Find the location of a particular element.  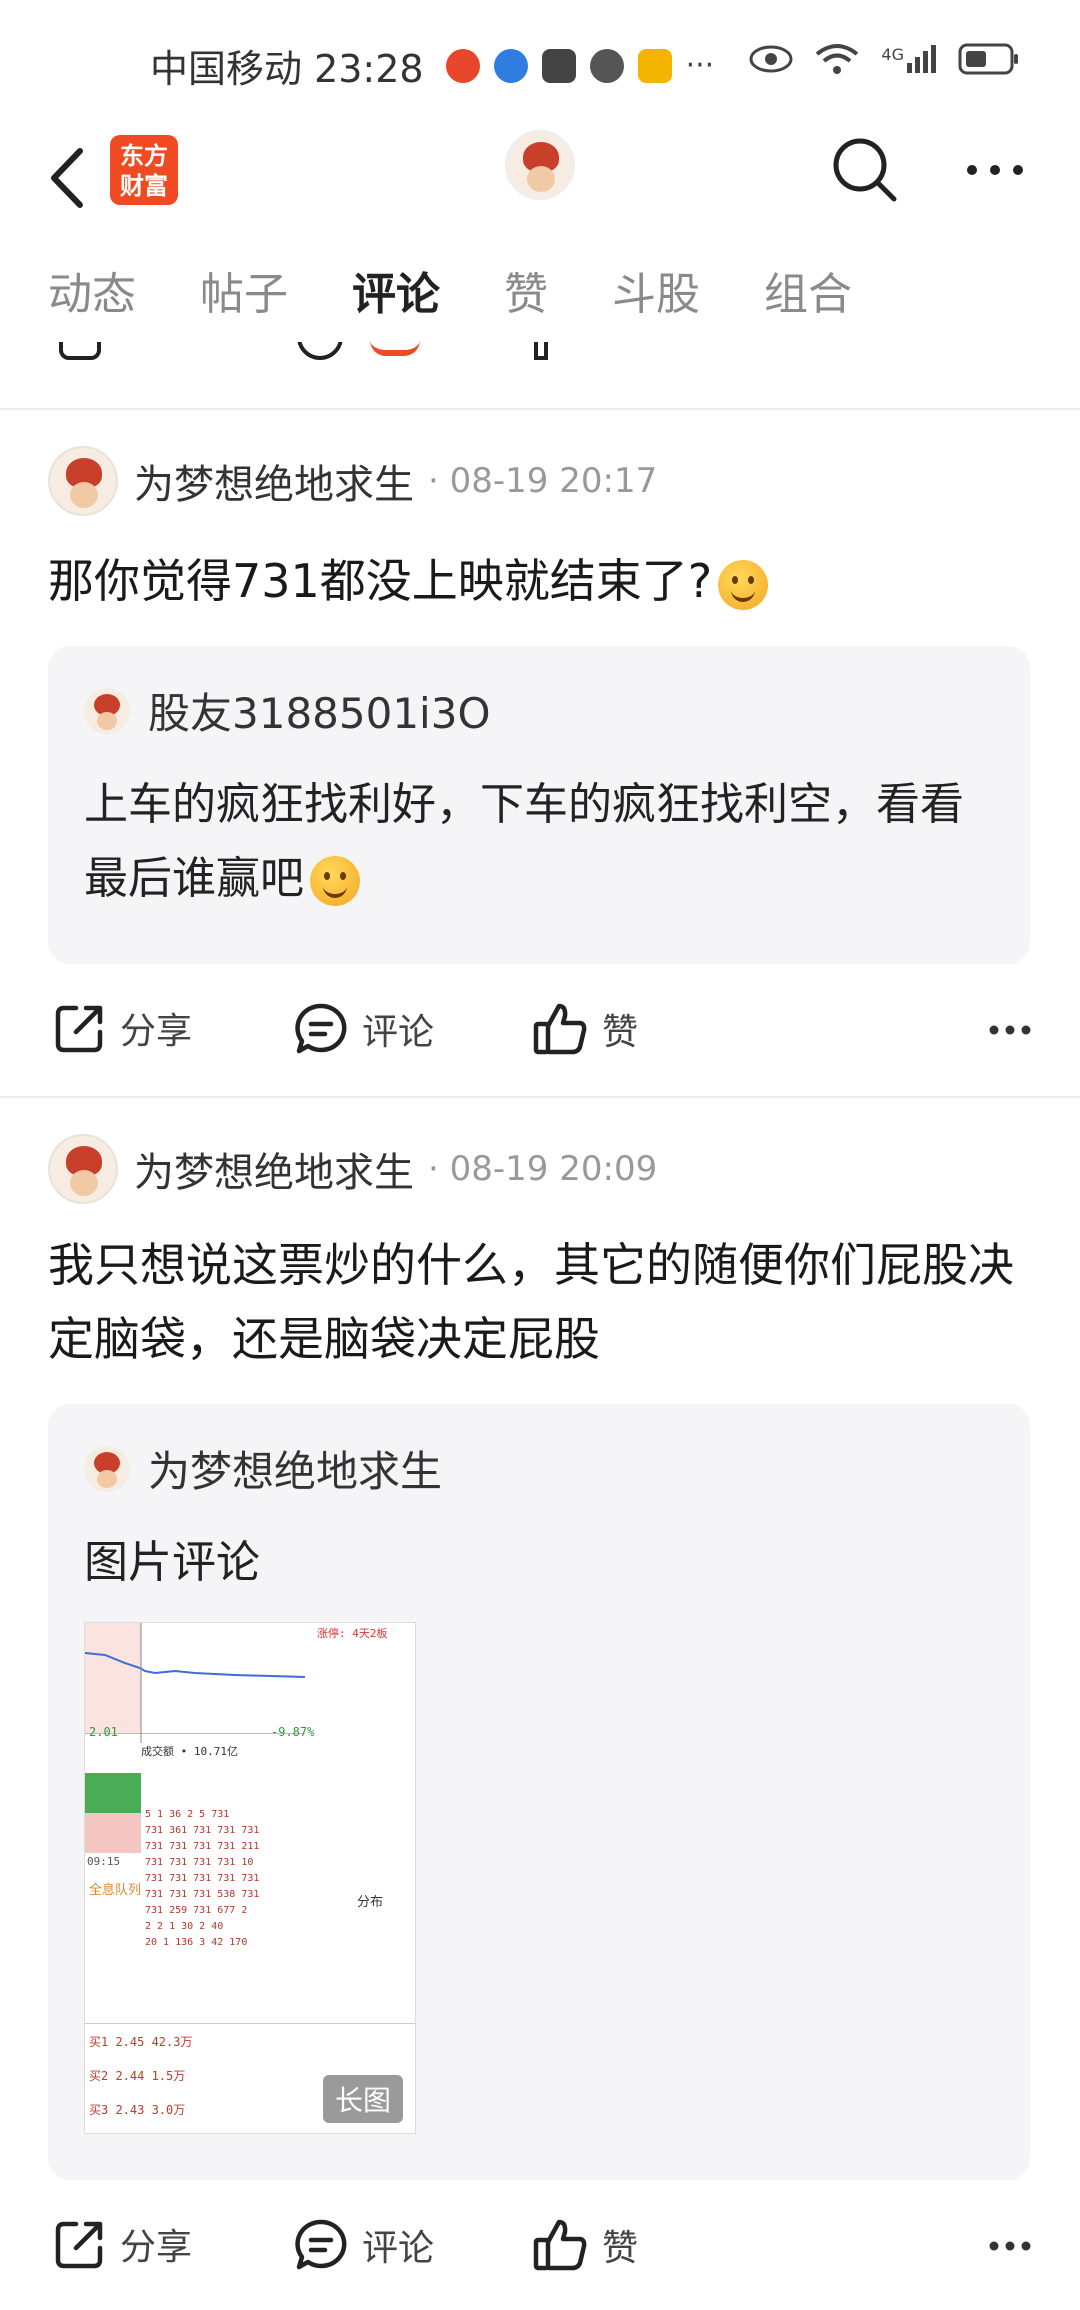

svg-text: 2 2 1 30 2 40 is located at coordinates (184, 1926).